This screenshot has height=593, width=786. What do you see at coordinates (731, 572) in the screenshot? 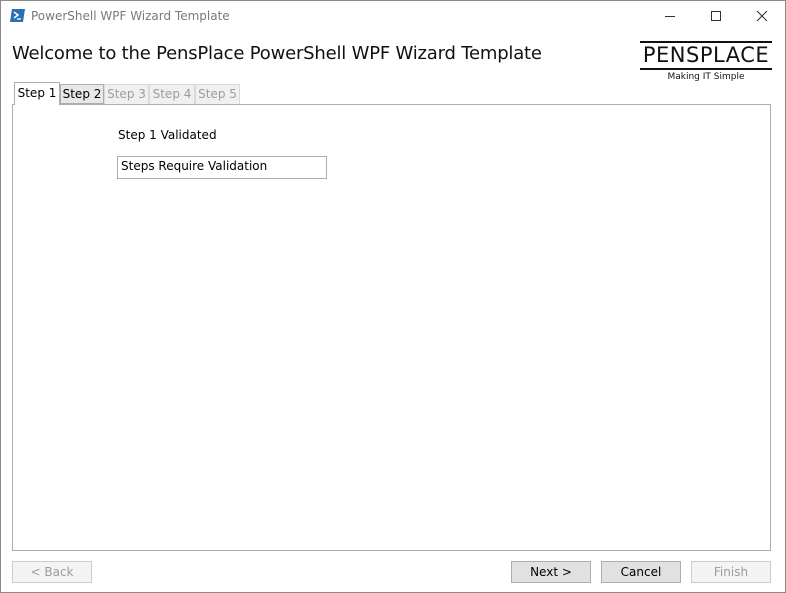
I see `finish-button: Finish` at bounding box center [731, 572].